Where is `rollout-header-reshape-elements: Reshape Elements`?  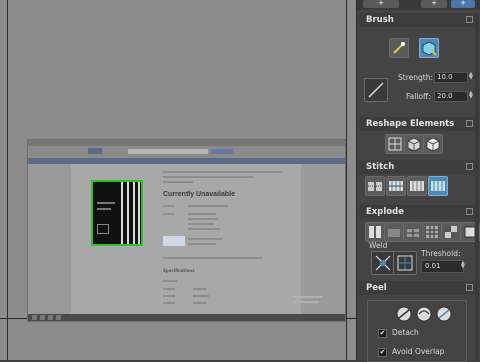
rollout-header-reshape-elements: Reshape Elements is located at coordinates (419, 124).